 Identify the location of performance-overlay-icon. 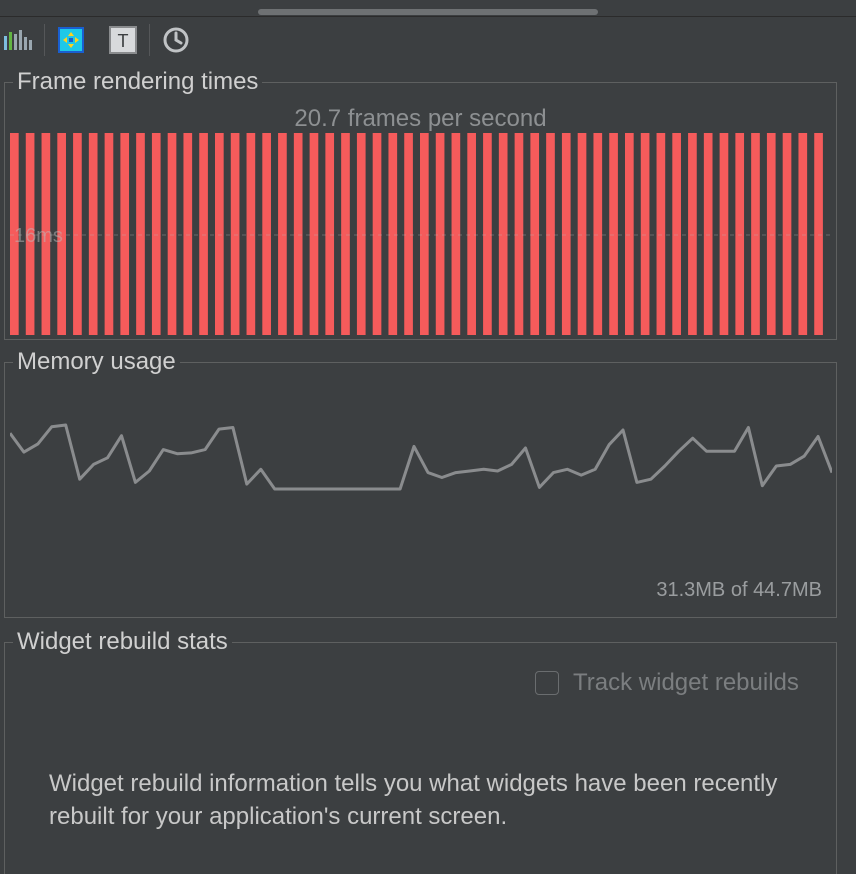
(18, 40).